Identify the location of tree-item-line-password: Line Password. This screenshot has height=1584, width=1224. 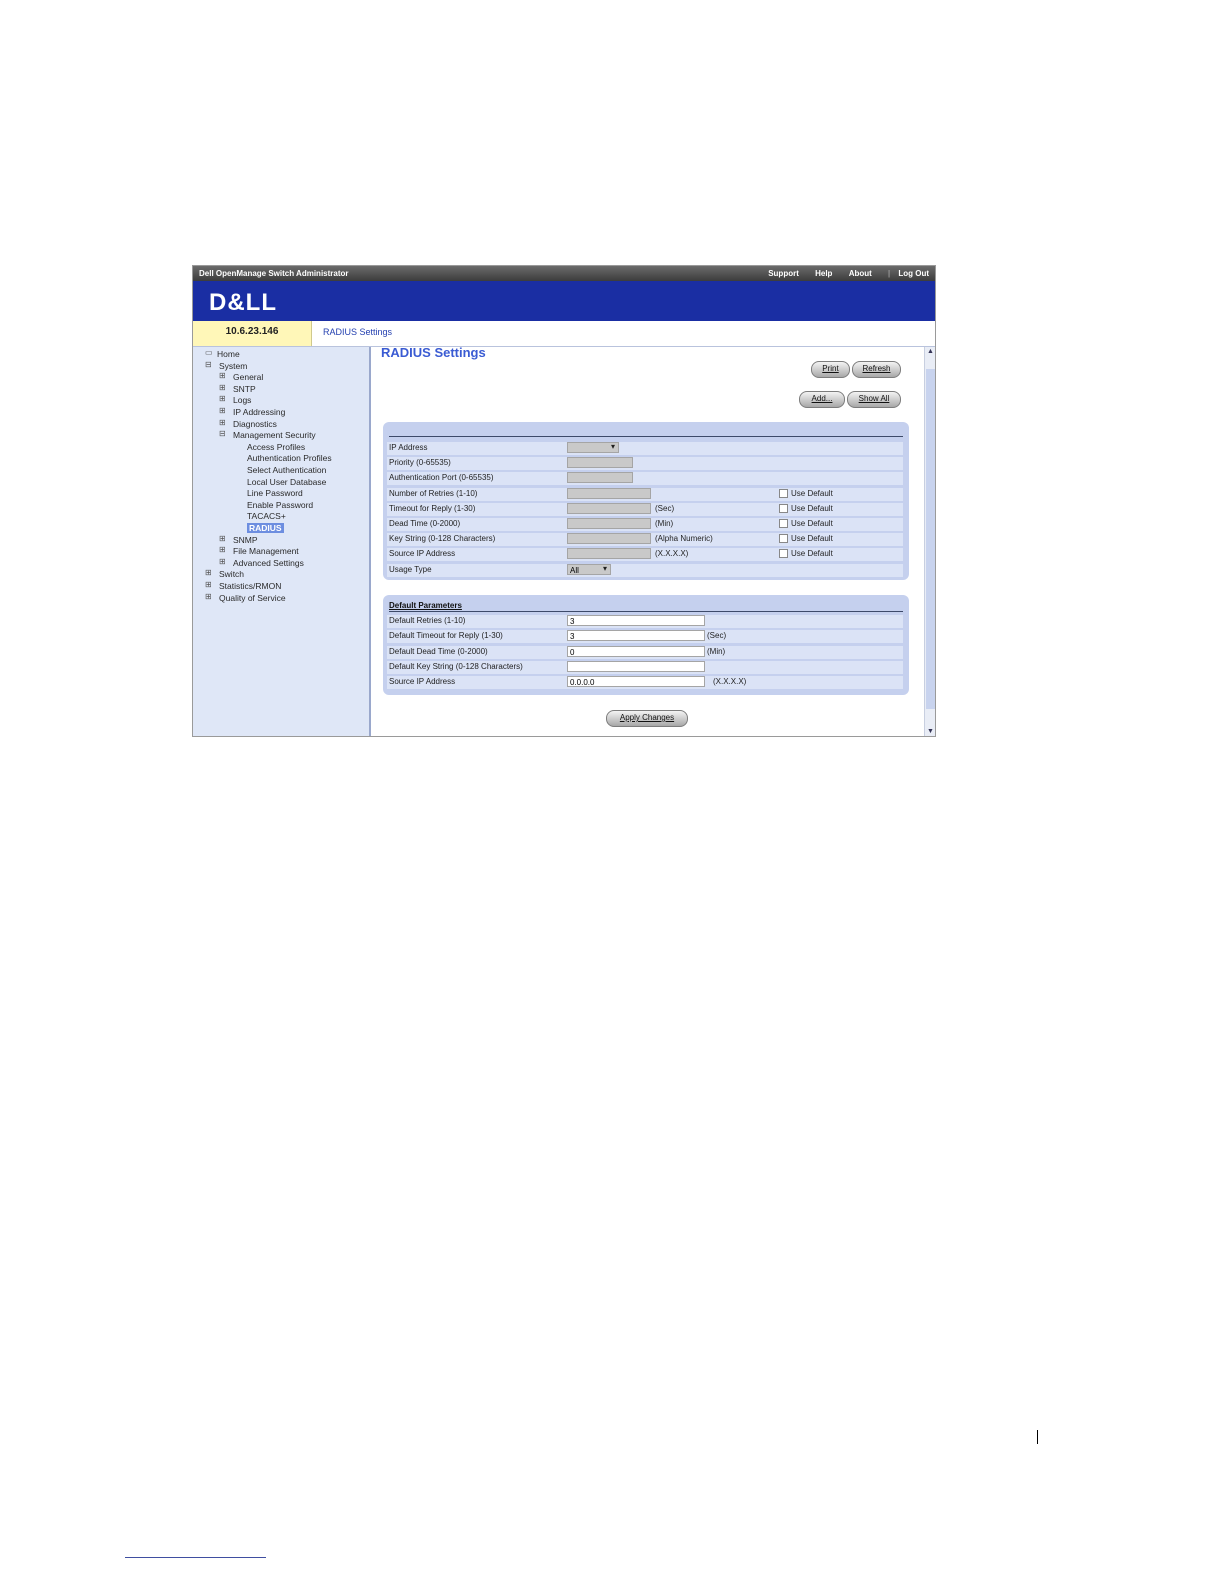
(275, 493).